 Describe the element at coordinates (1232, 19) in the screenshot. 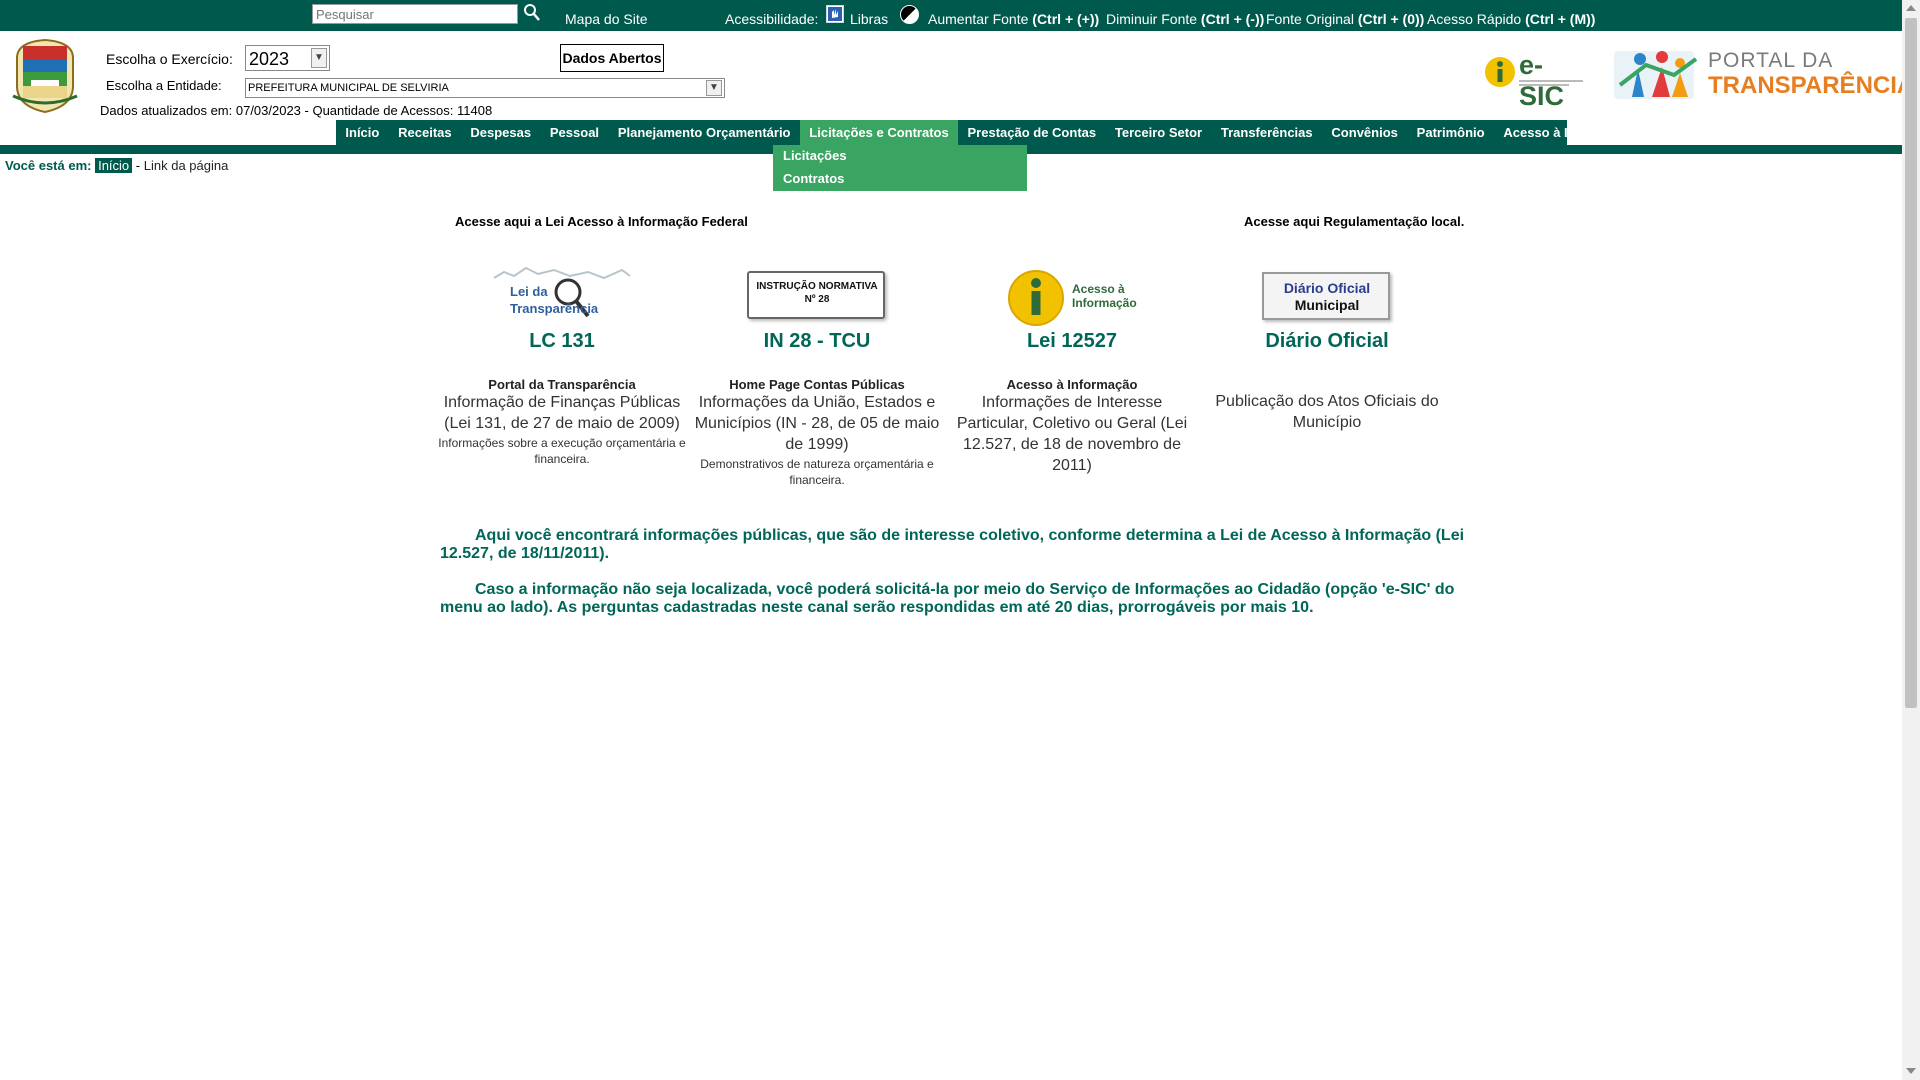

I see `decrease-font-shortcut: (Ctrl + (-))` at that location.